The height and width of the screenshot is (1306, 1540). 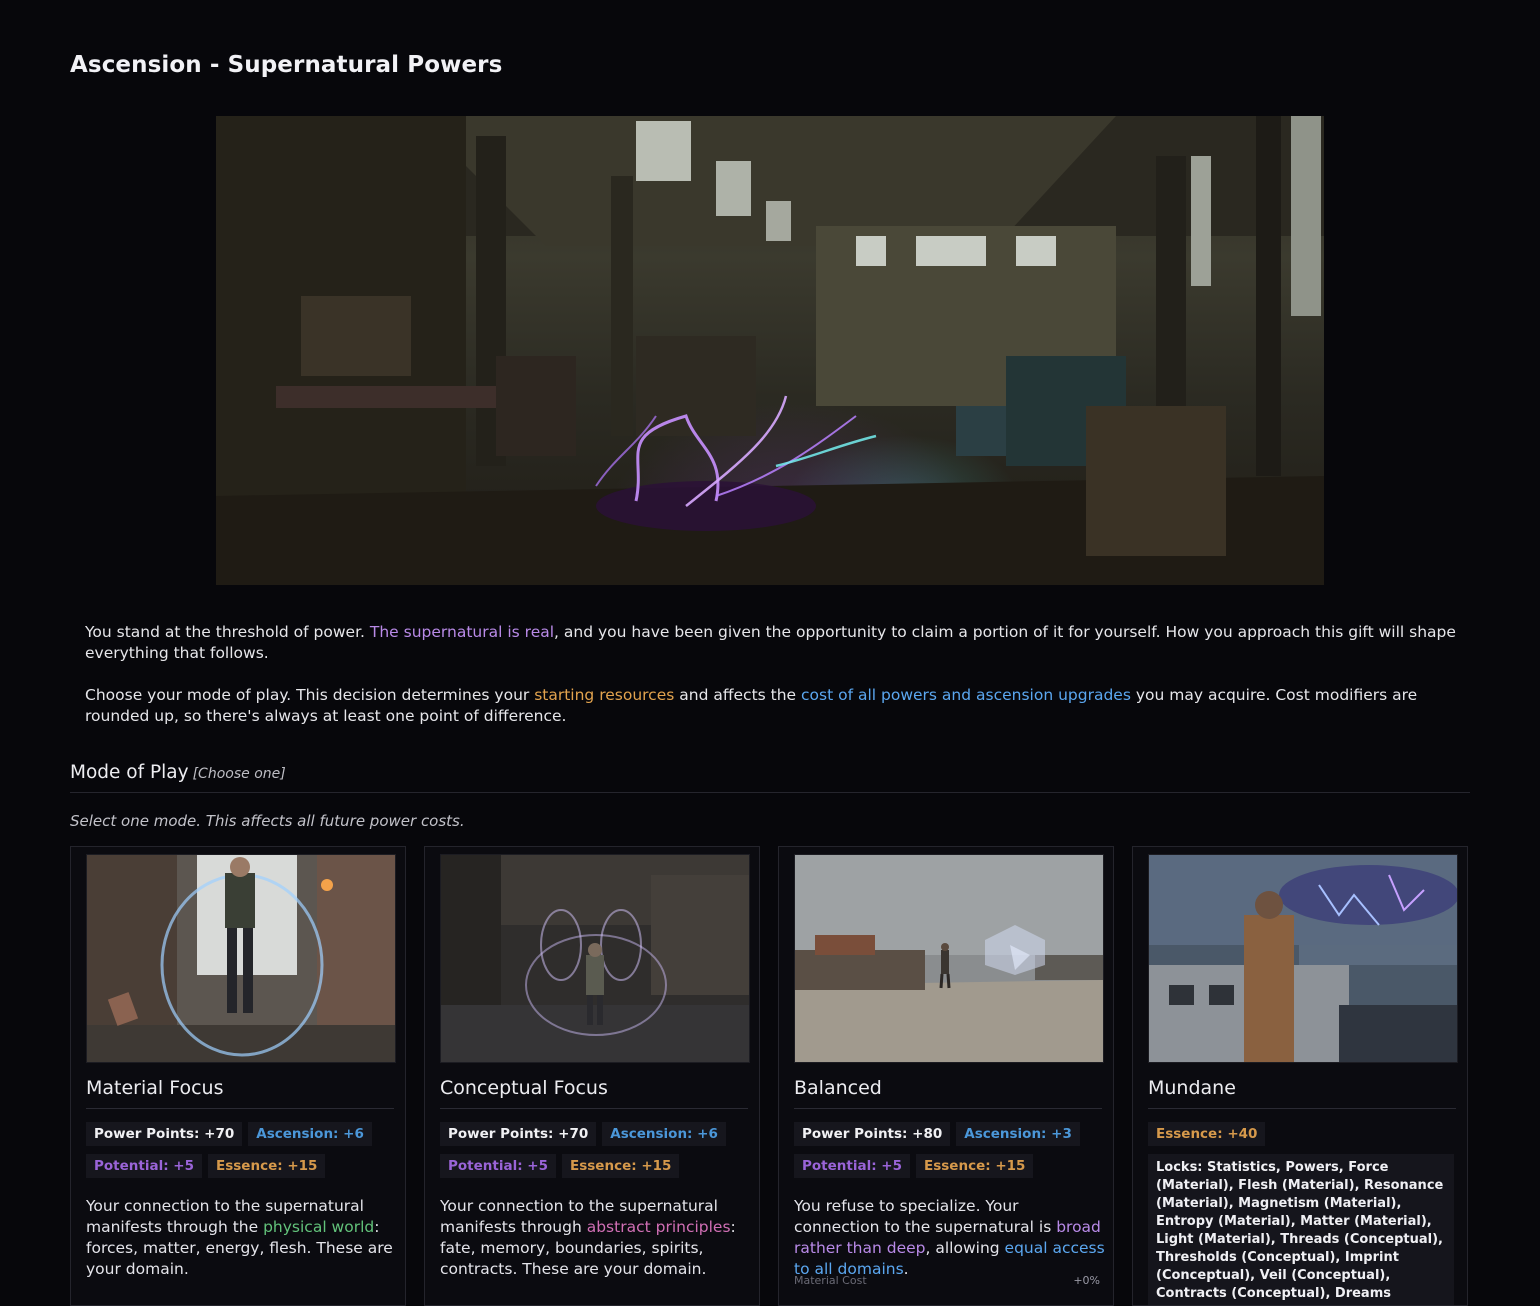 I want to click on highlight-abstract-principles: abstract principles, so click(x=658, y=1227).